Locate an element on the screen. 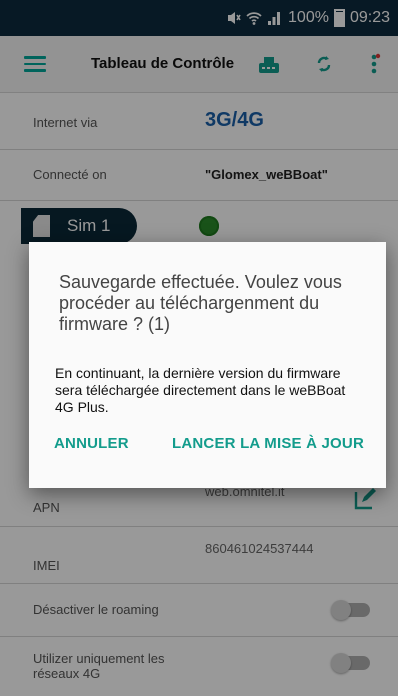 The width and height of the screenshot is (398, 696). start-update-button: LANCER LA MISE À JOUR is located at coordinates (268, 443).